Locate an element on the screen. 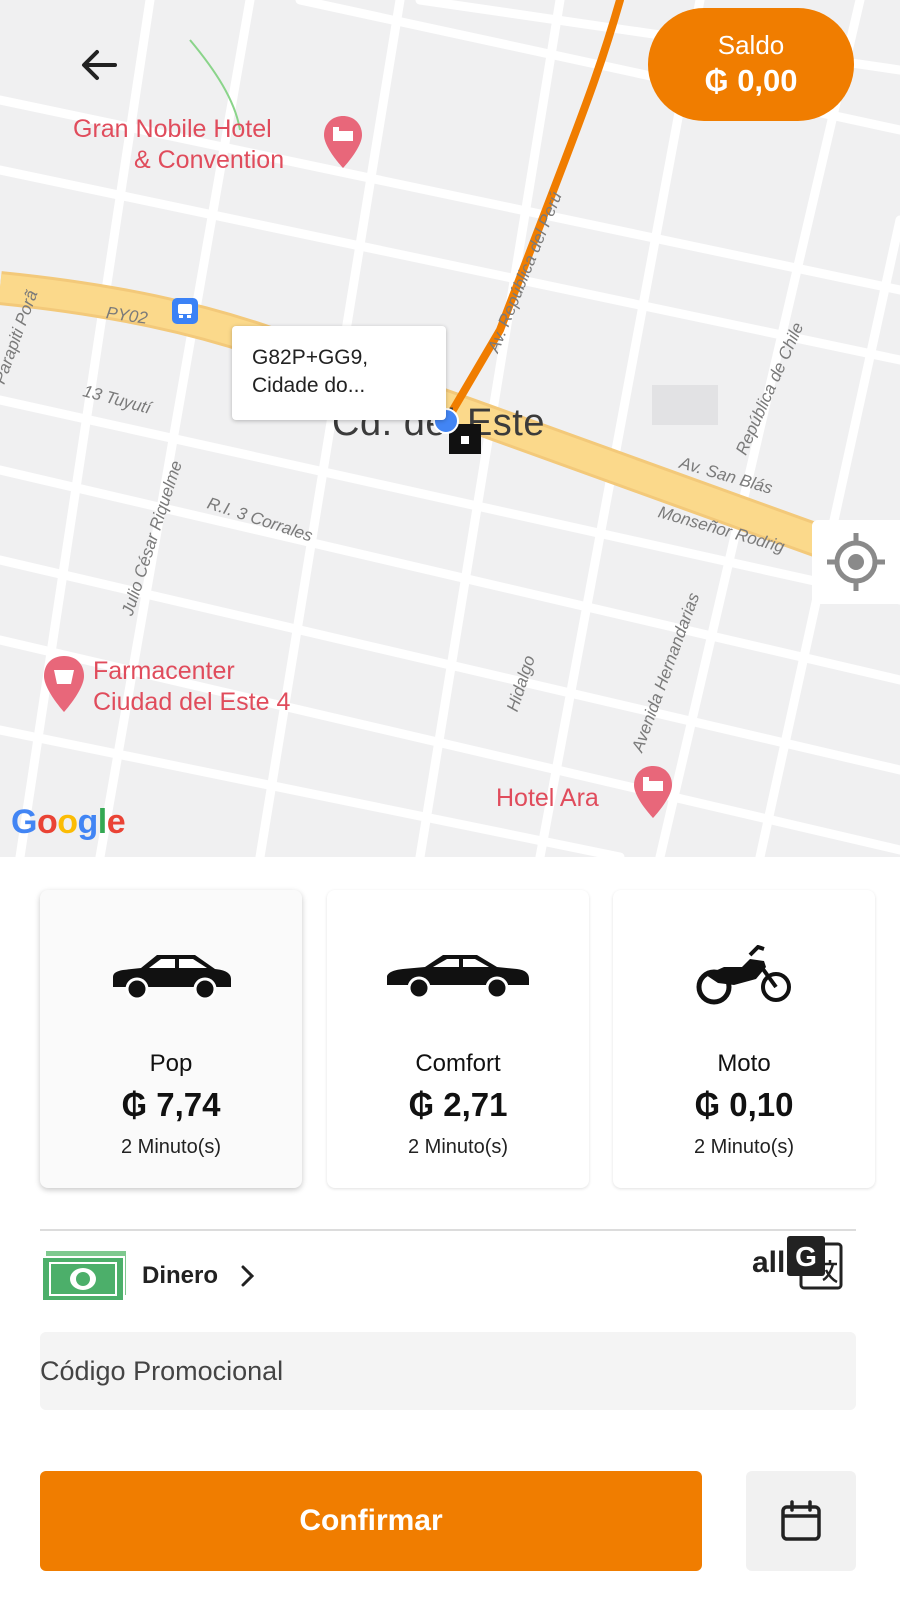  google-translate-icon: G is located at coordinates (815, 1263).